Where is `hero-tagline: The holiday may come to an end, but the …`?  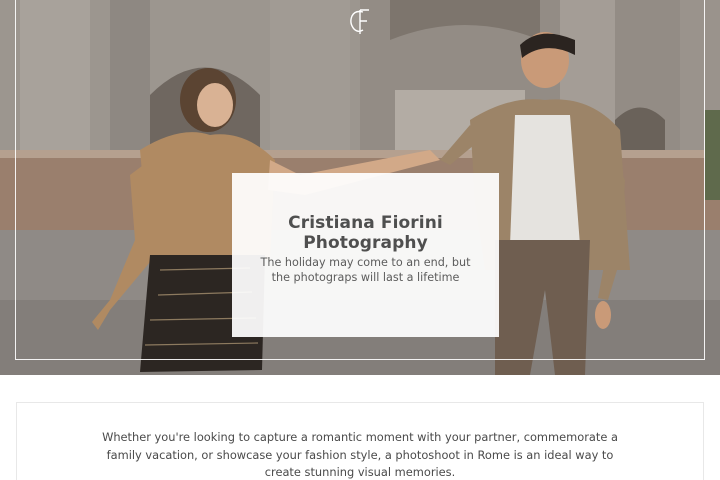 hero-tagline: The holiday may come to an end, but the … is located at coordinates (365, 270).